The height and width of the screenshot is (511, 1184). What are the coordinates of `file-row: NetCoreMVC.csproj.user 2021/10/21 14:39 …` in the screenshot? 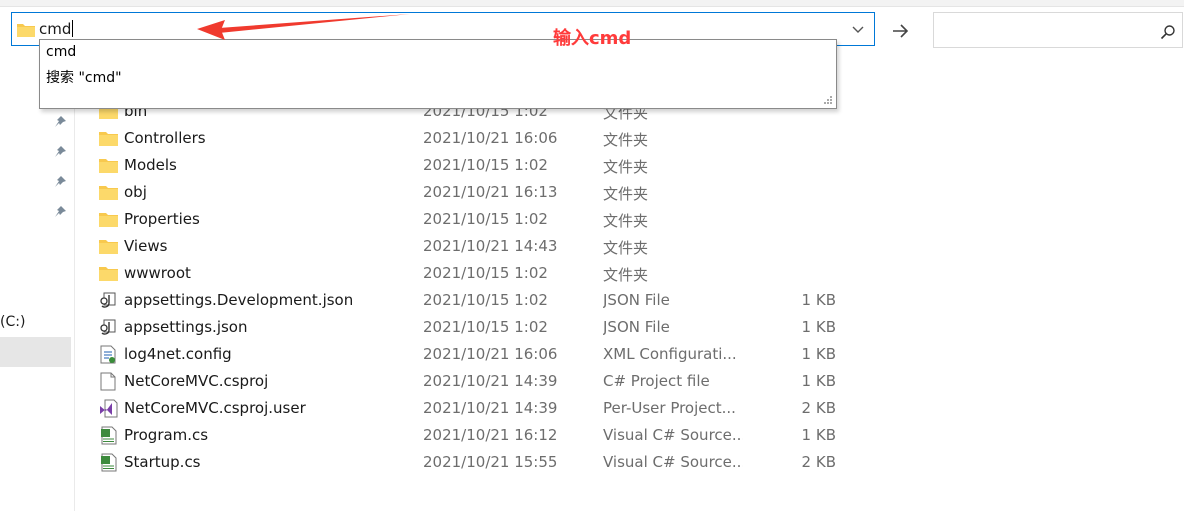 It's located at (478, 408).